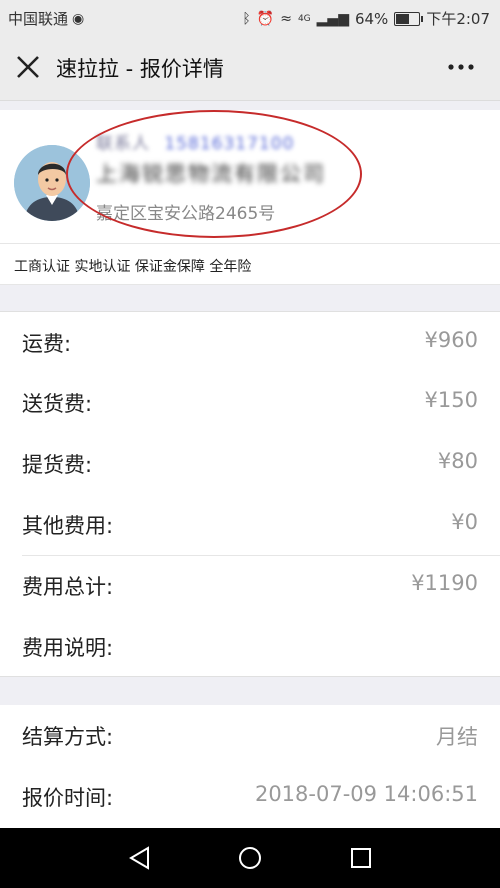  Describe the element at coordinates (250, 402) in the screenshot. I see `fee-row-delivery: 送货费: ¥150` at that location.